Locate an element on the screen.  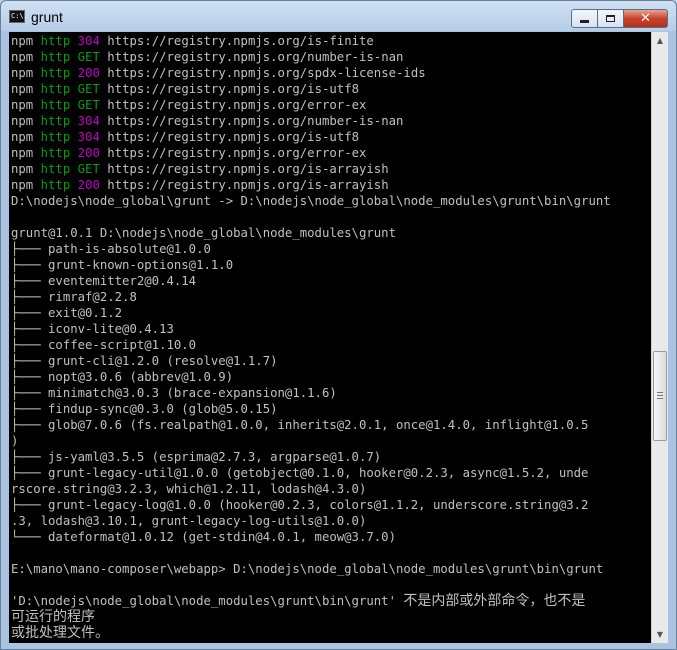
scroll-up-button: ▲ is located at coordinates (660, 40).